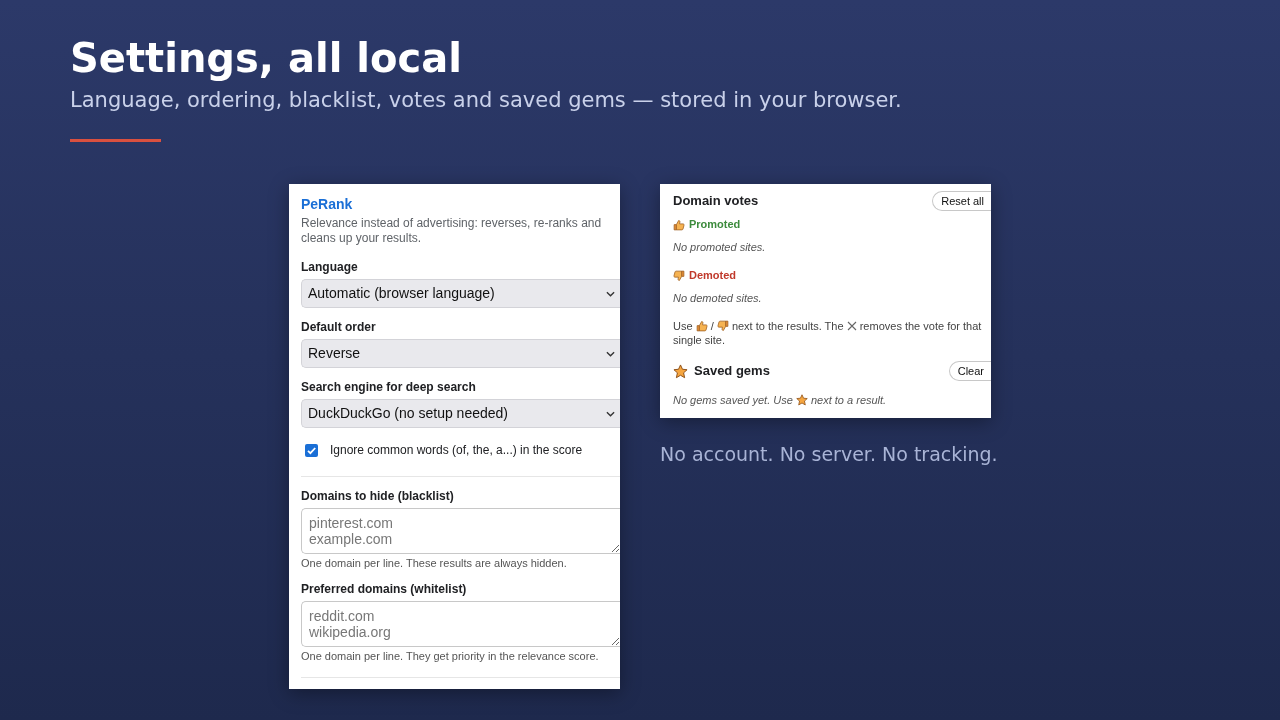  What do you see at coordinates (329, 267) in the screenshot?
I see `field-label: Language` at bounding box center [329, 267].